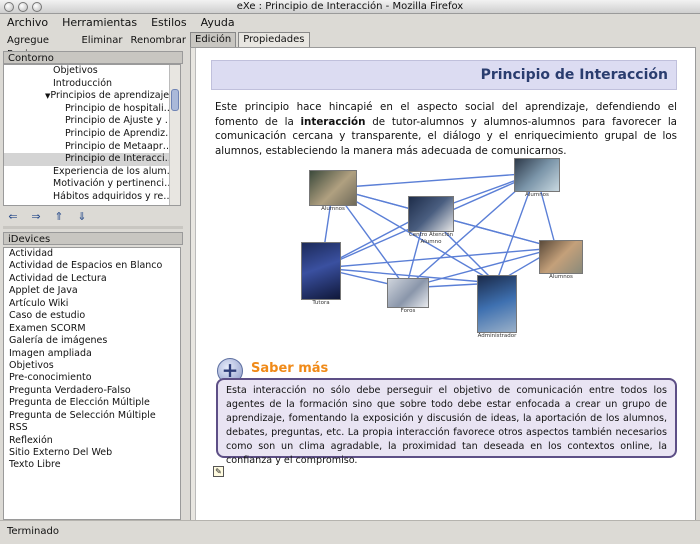 Image resolution: width=700 pixels, height=544 pixels. Describe the element at coordinates (92, 391) in the screenshot. I see `idevice-item: Pregunta Verdadero-Falso` at that location.